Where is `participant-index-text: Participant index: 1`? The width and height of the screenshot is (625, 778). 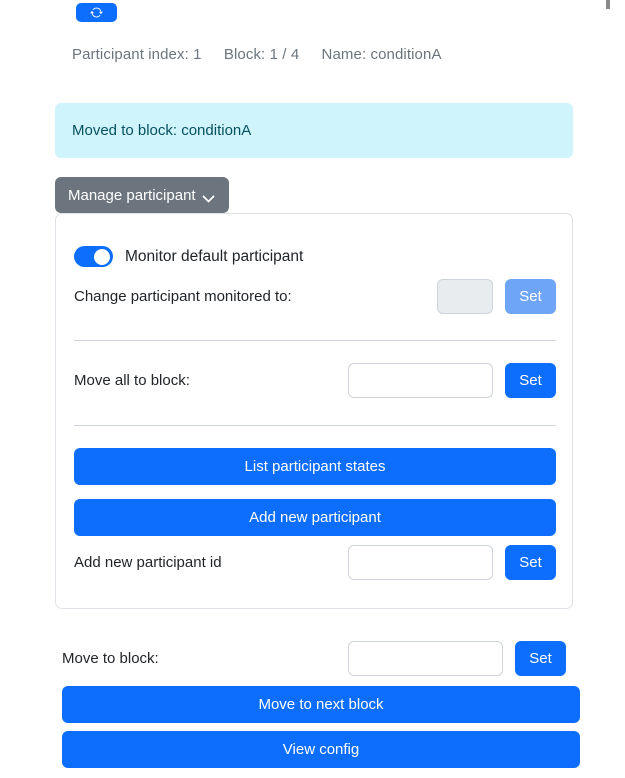
participant-index-text: Participant index: 1 is located at coordinates (137, 54).